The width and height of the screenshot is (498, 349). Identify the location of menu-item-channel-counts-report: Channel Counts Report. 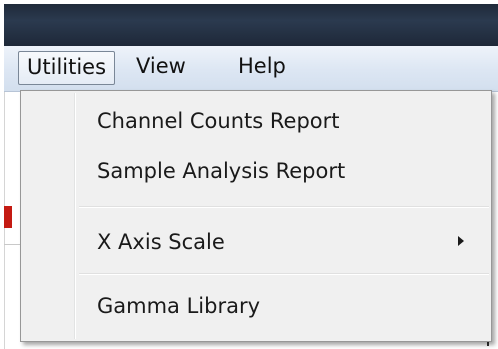
(218, 121).